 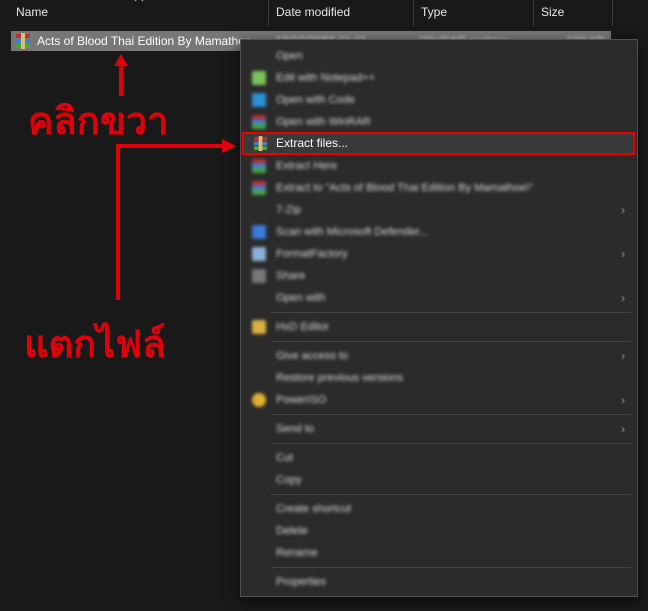 What do you see at coordinates (176, 219) in the screenshot?
I see `arrow-to-extract-files` at bounding box center [176, 219].